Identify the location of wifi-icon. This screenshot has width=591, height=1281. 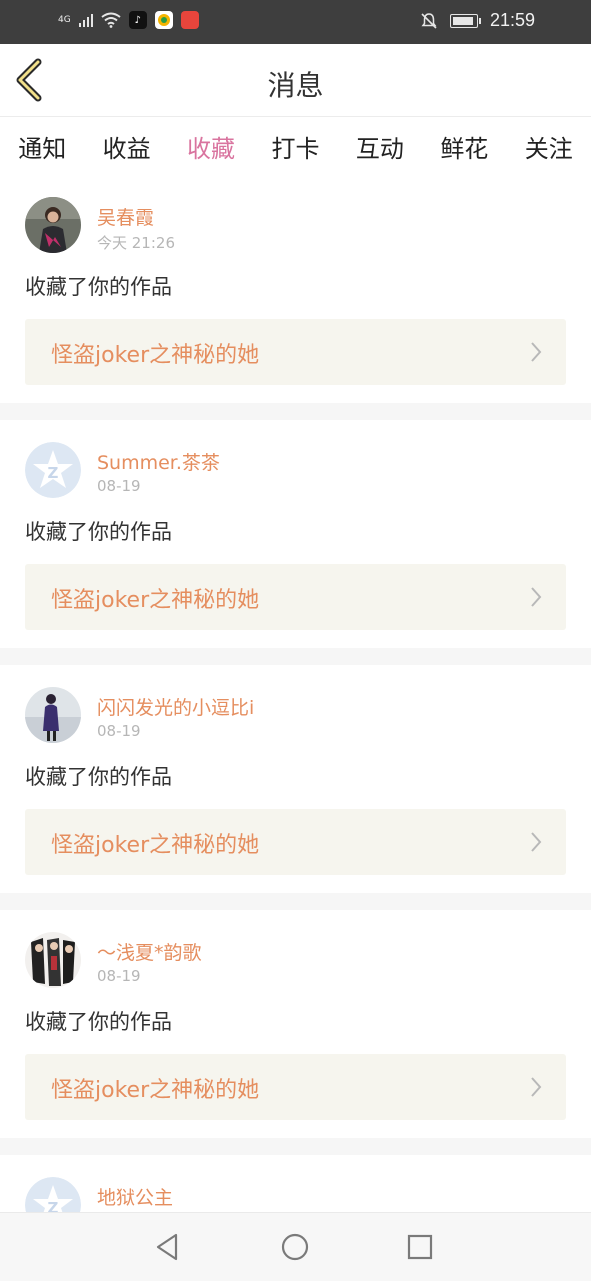
(111, 20).